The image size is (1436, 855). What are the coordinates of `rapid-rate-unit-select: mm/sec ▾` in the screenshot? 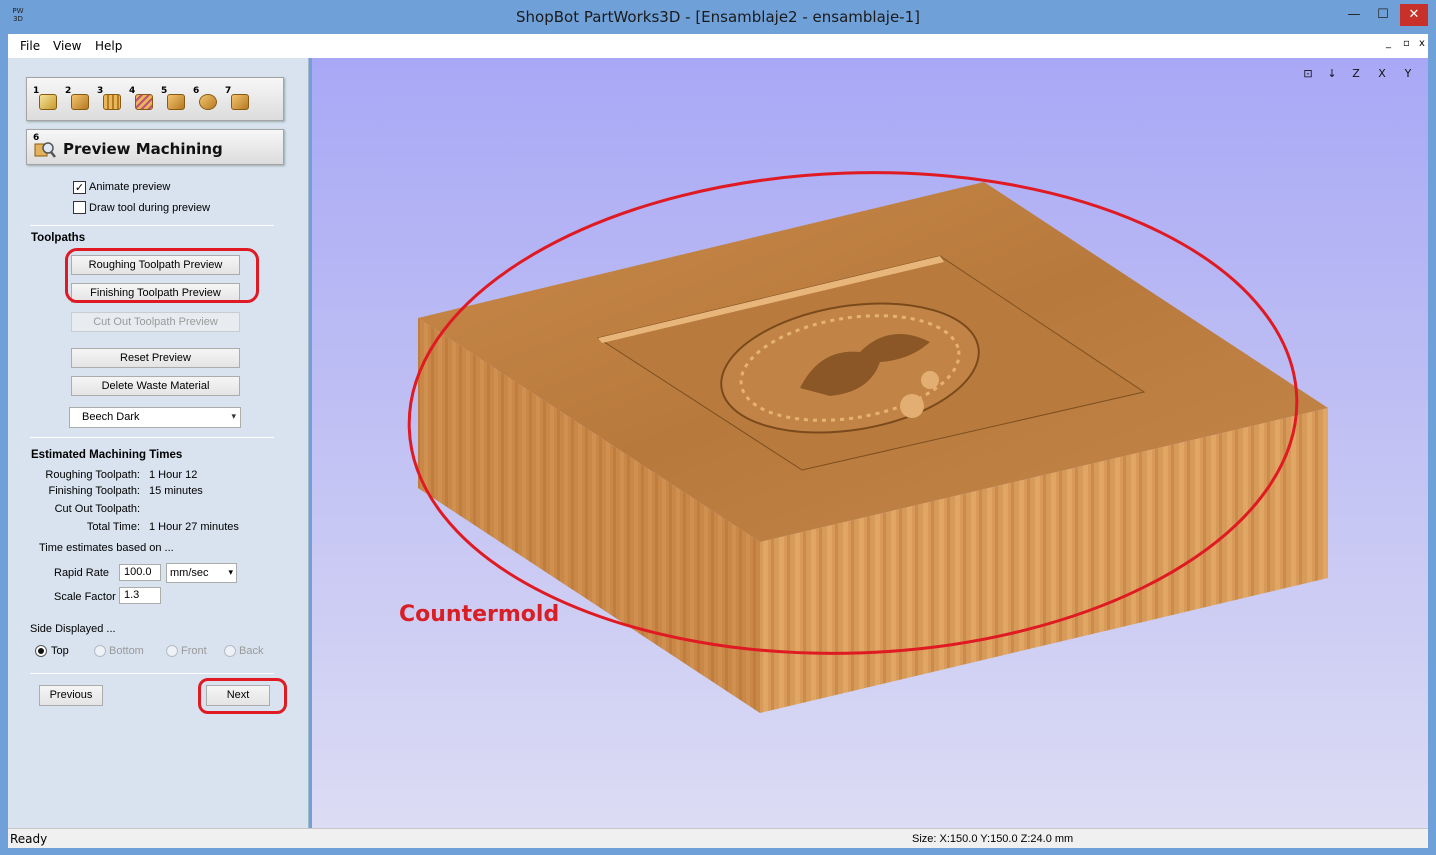 It's located at (201, 573).